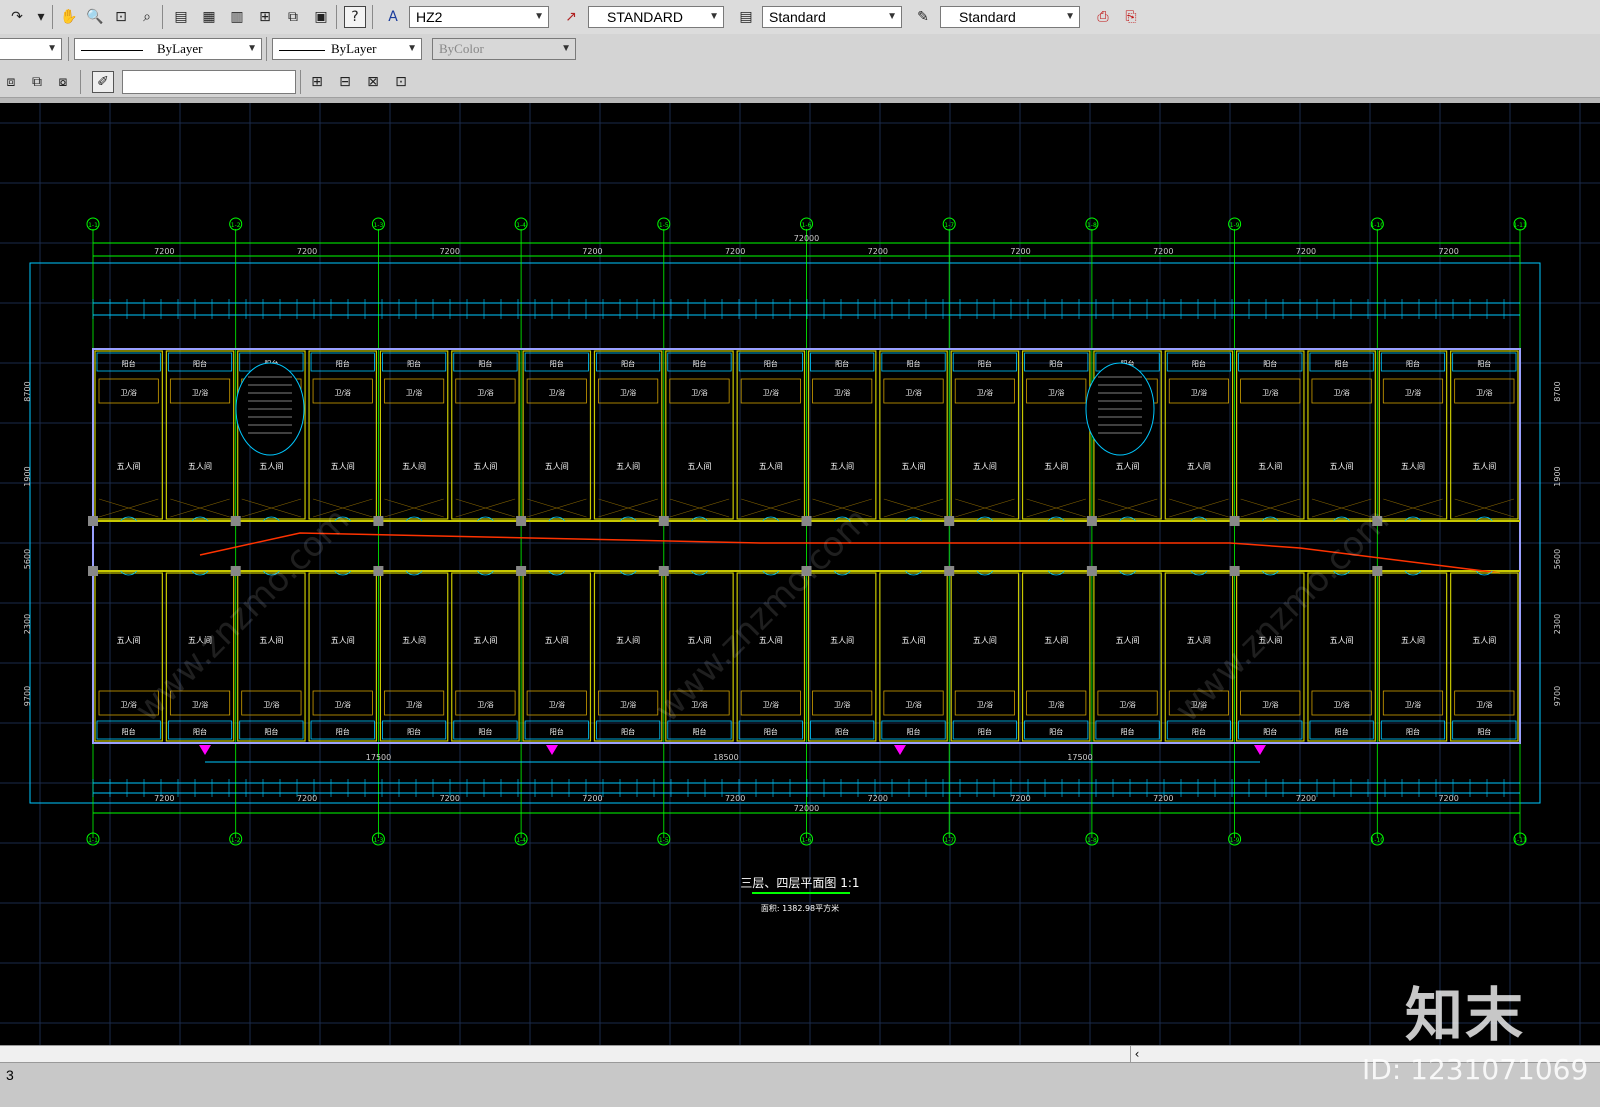 This screenshot has width=1600, height=1107. What do you see at coordinates (1557, 559) in the screenshot?
I see `right-dim-text: 5600` at bounding box center [1557, 559].